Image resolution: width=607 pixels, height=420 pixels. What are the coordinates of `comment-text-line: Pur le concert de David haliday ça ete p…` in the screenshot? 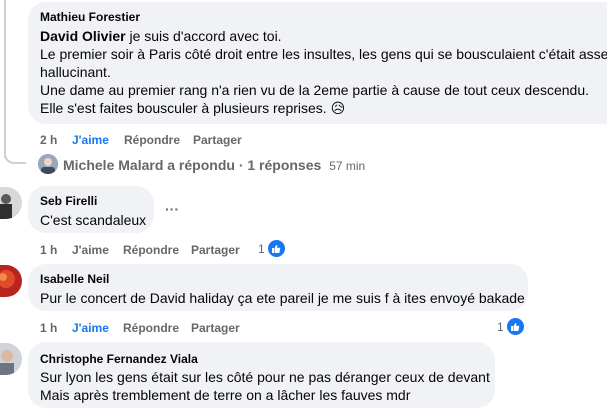 It's located at (282, 298).